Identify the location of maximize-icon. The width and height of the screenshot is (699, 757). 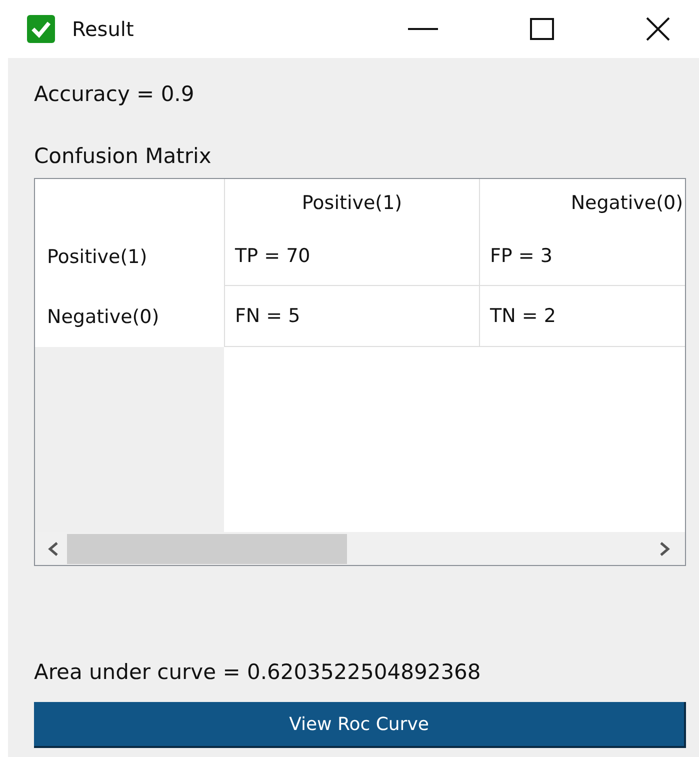
(542, 29).